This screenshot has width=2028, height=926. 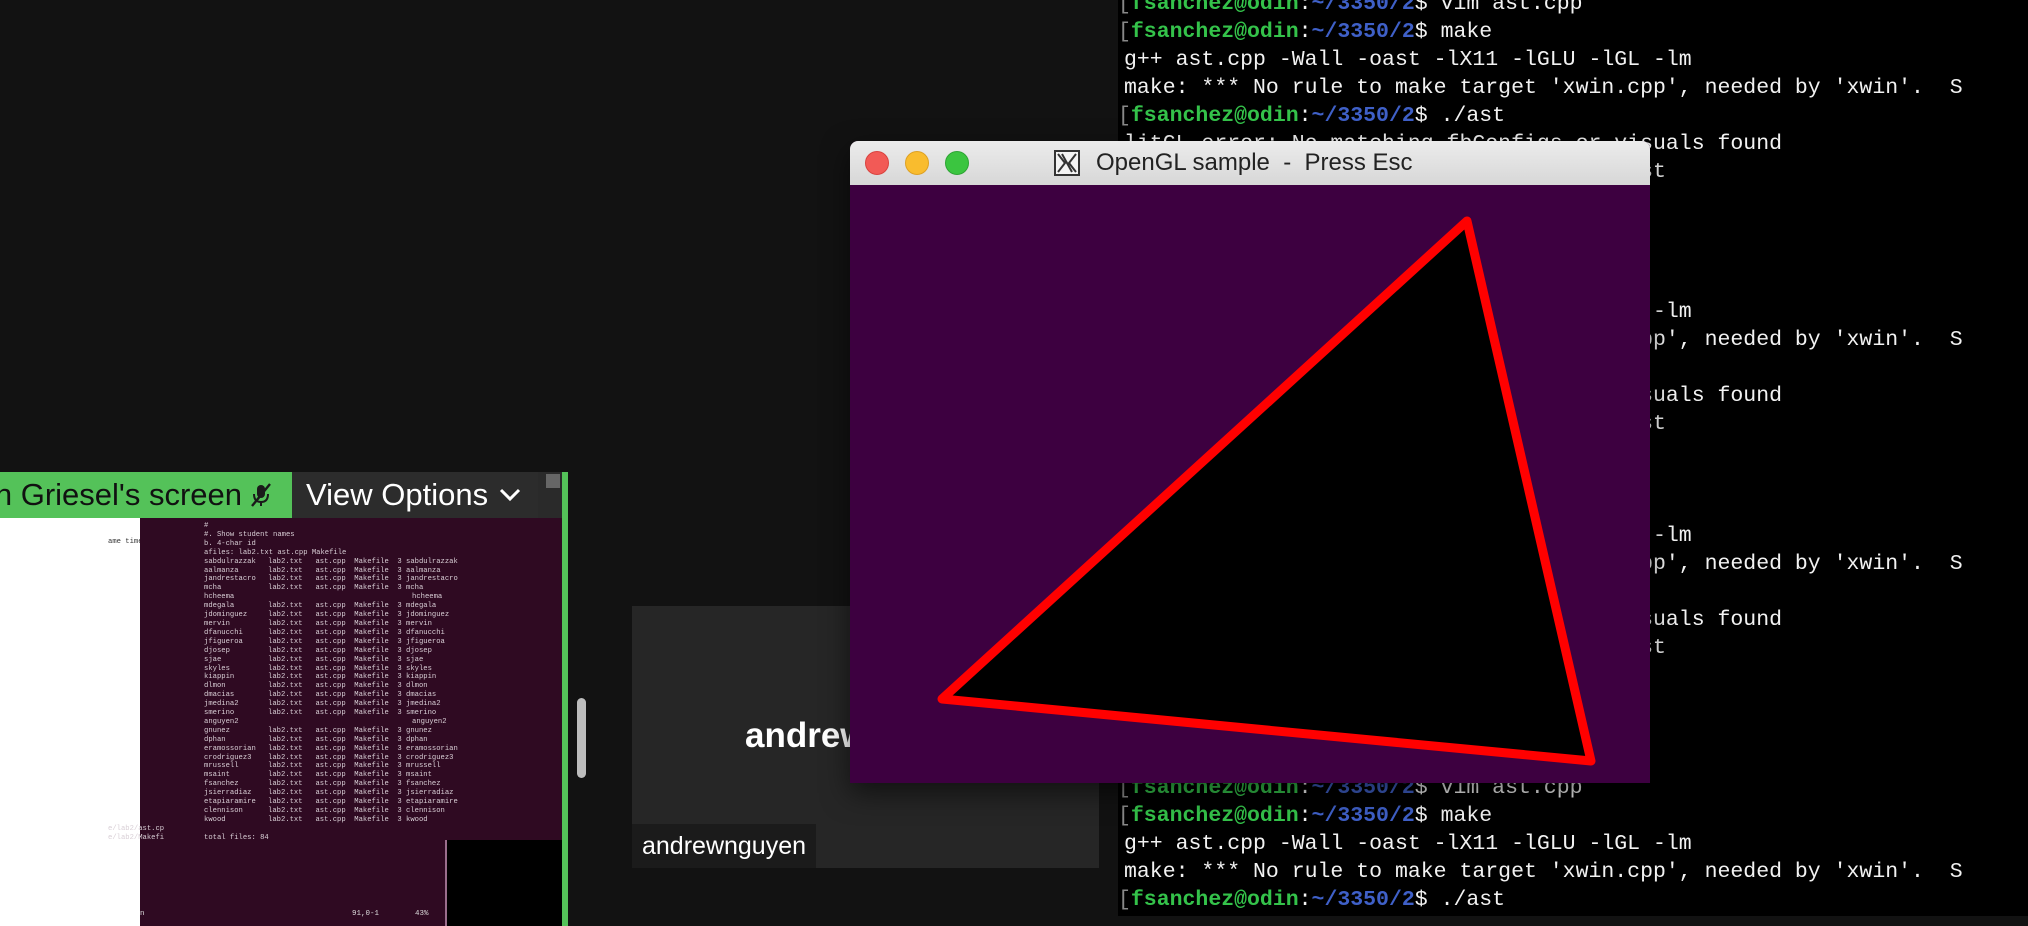 What do you see at coordinates (397, 494) in the screenshot?
I see `view-options-label: View Options` at bounding box center [397, 494].